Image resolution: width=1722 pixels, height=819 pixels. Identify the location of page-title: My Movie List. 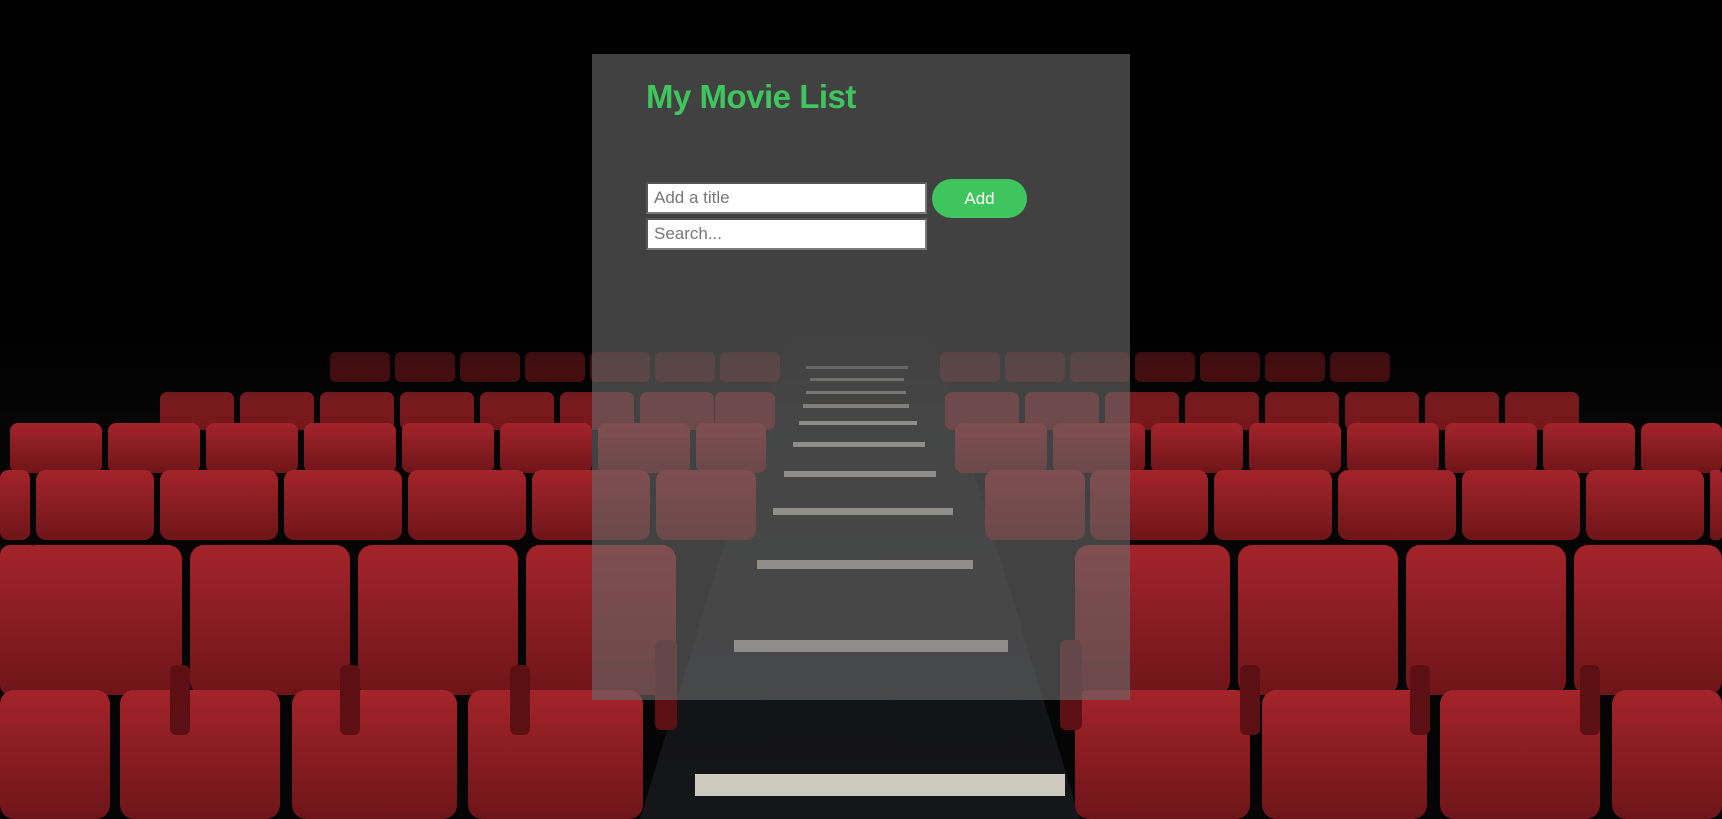
(751, 96).